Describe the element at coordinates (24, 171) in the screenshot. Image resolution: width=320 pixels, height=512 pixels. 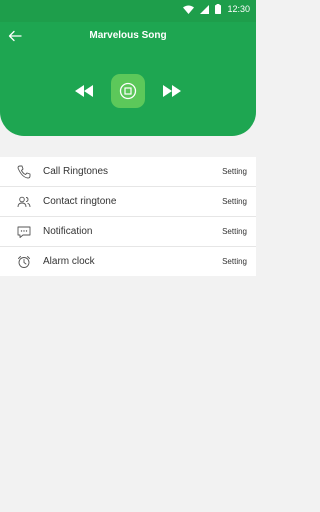
I see `phone-icon` at that location.